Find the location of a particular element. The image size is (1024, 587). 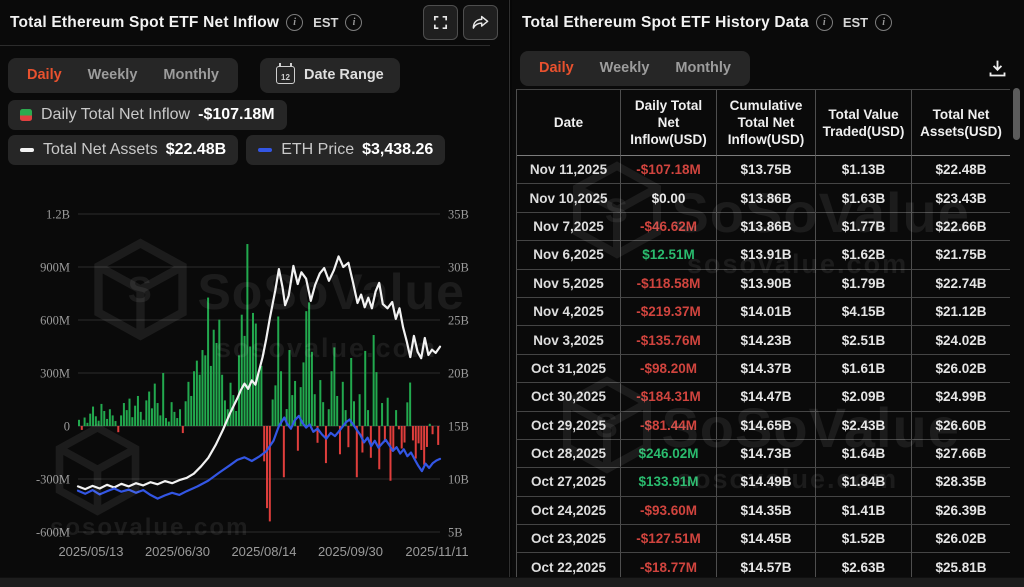

table-value-cell: -$219.37M is located at coordinates (669, 312).